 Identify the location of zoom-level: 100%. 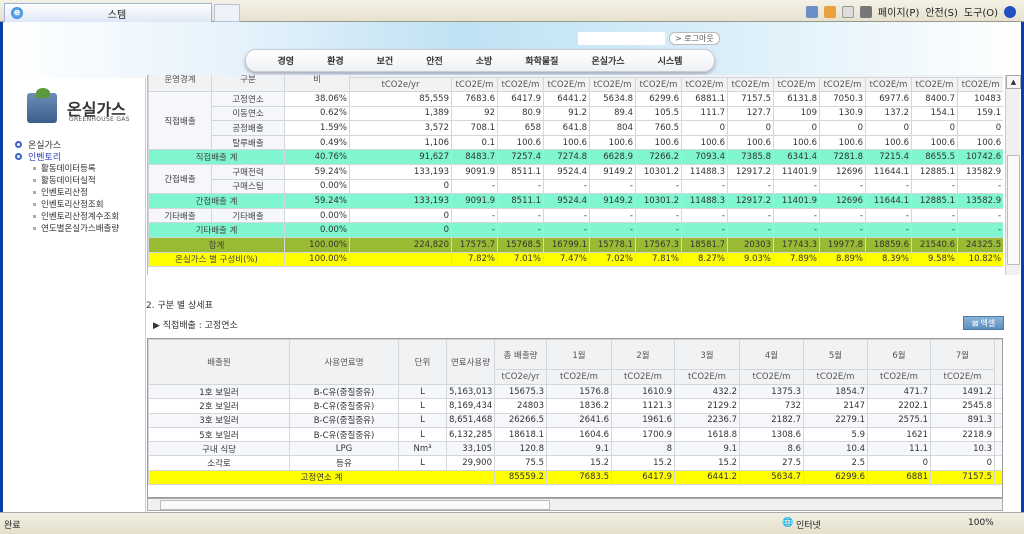
(981, 523).